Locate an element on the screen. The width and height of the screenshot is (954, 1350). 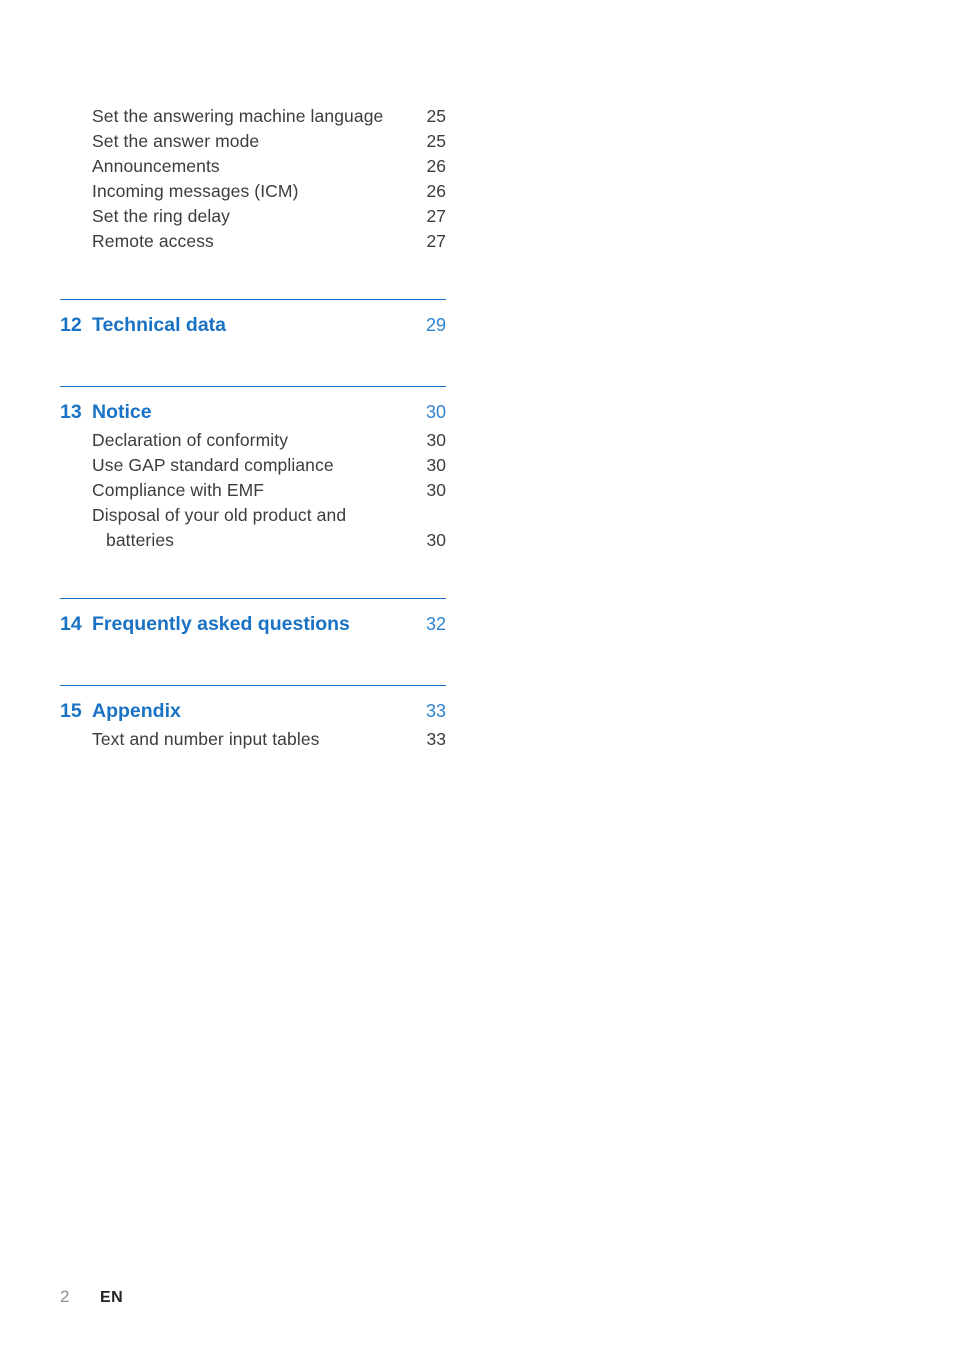
toc-entry-page: 33 is located at coordinates (436, 739).